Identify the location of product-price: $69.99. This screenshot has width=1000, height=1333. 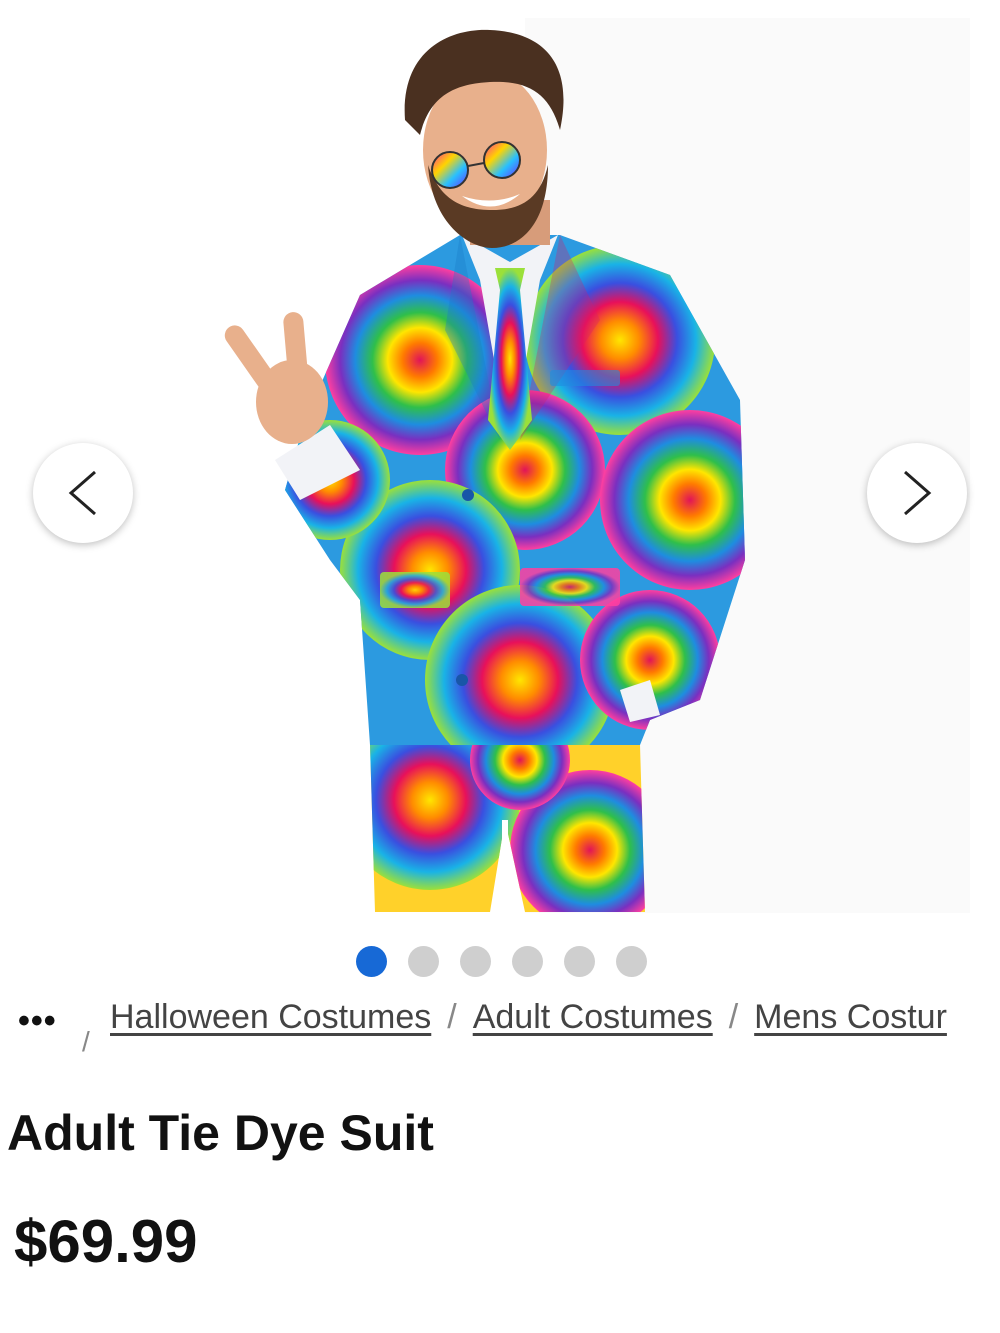
(106, 1241).